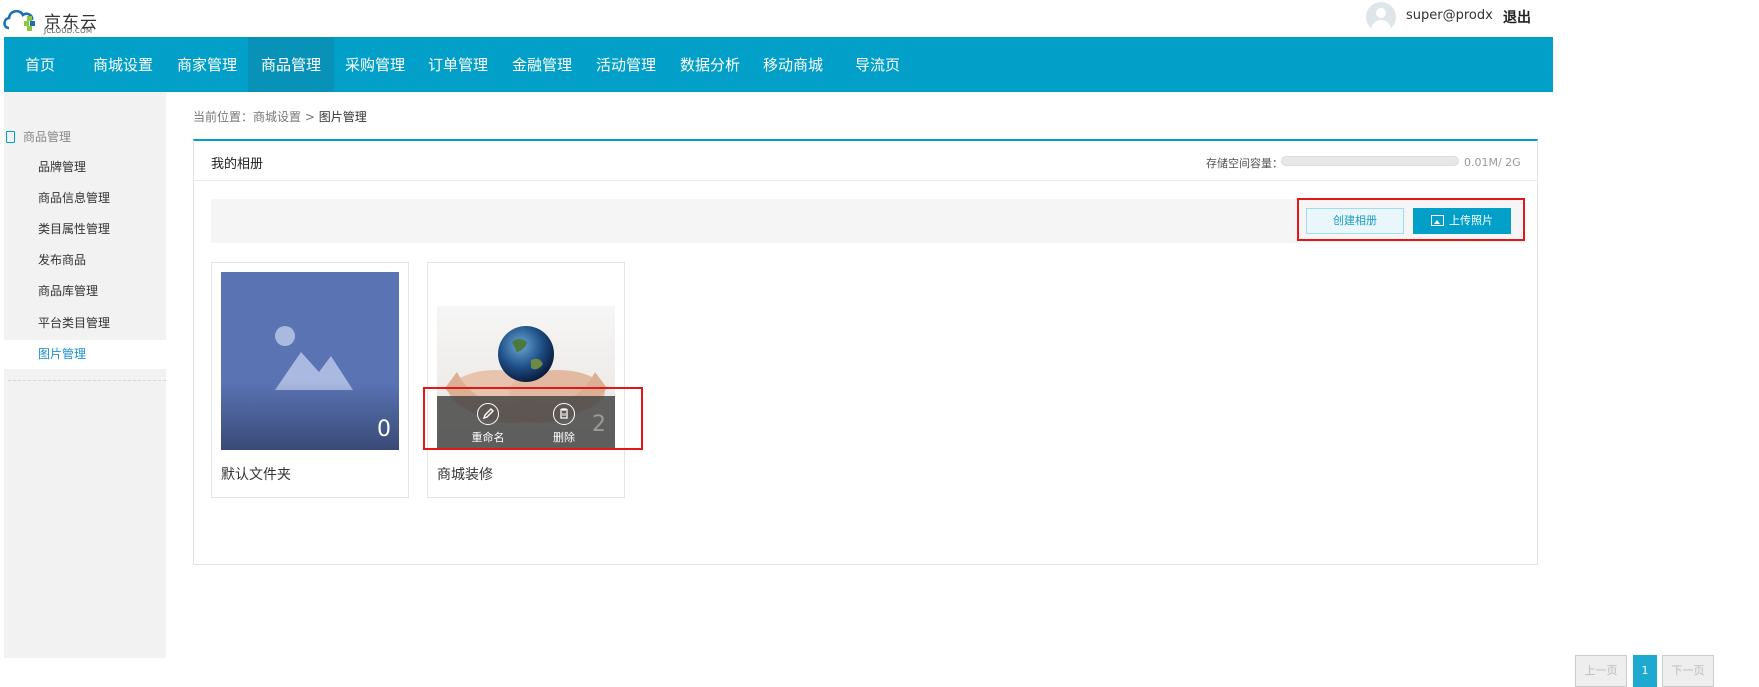  I want to click on sidebar-item-brand: 品牌管理, so click(85, 167).